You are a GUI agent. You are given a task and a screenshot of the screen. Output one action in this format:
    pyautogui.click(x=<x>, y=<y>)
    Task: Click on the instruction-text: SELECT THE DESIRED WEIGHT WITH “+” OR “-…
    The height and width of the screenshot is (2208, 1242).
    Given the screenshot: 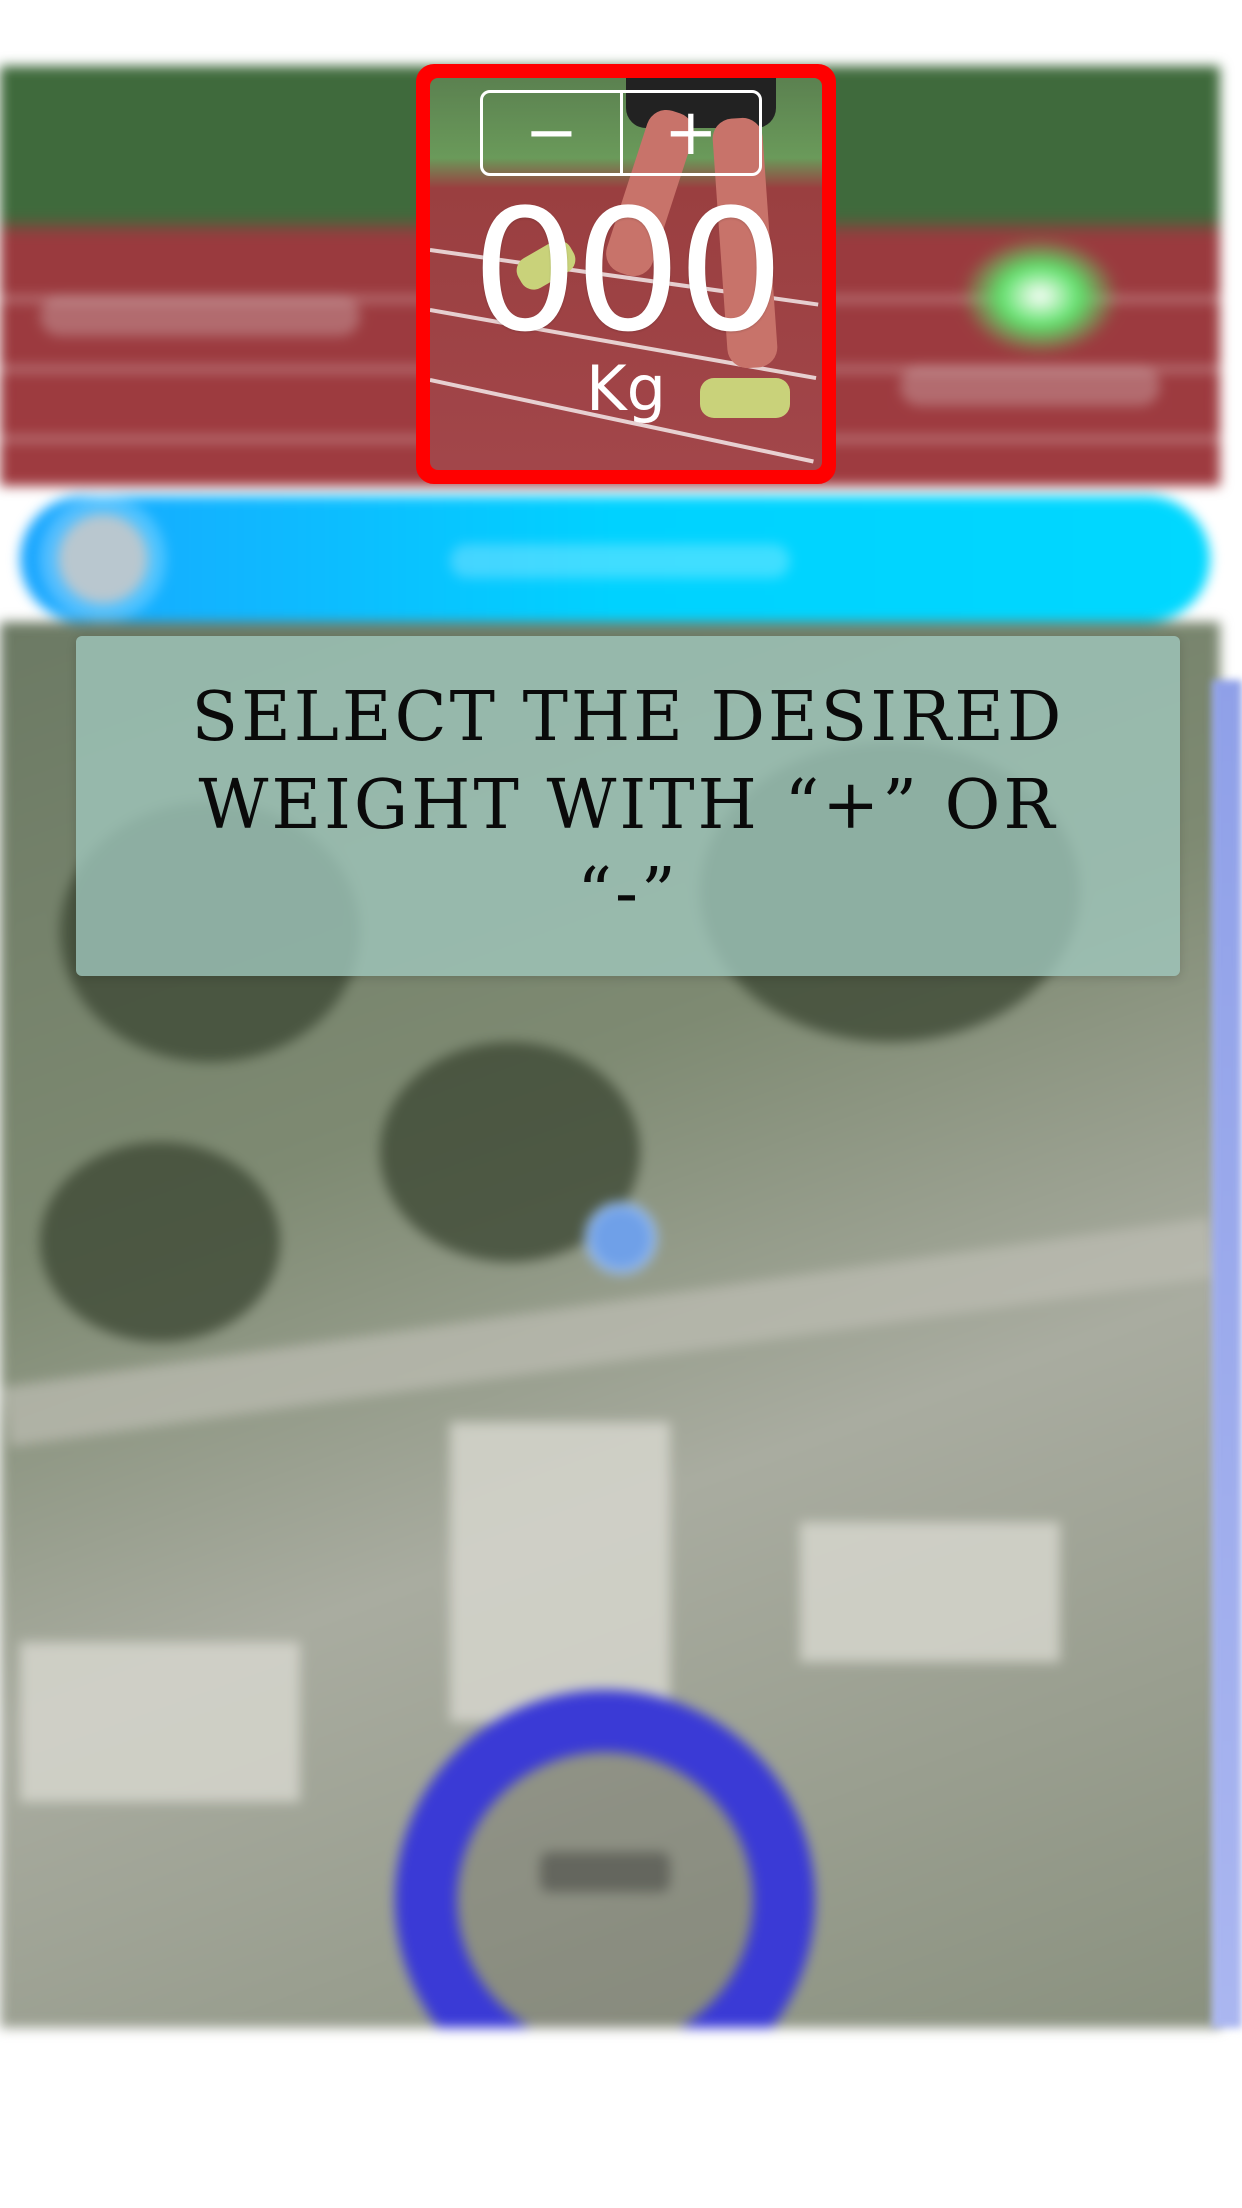 What is the action you would take?
    pyautogui.click(x=628, y=806)
    